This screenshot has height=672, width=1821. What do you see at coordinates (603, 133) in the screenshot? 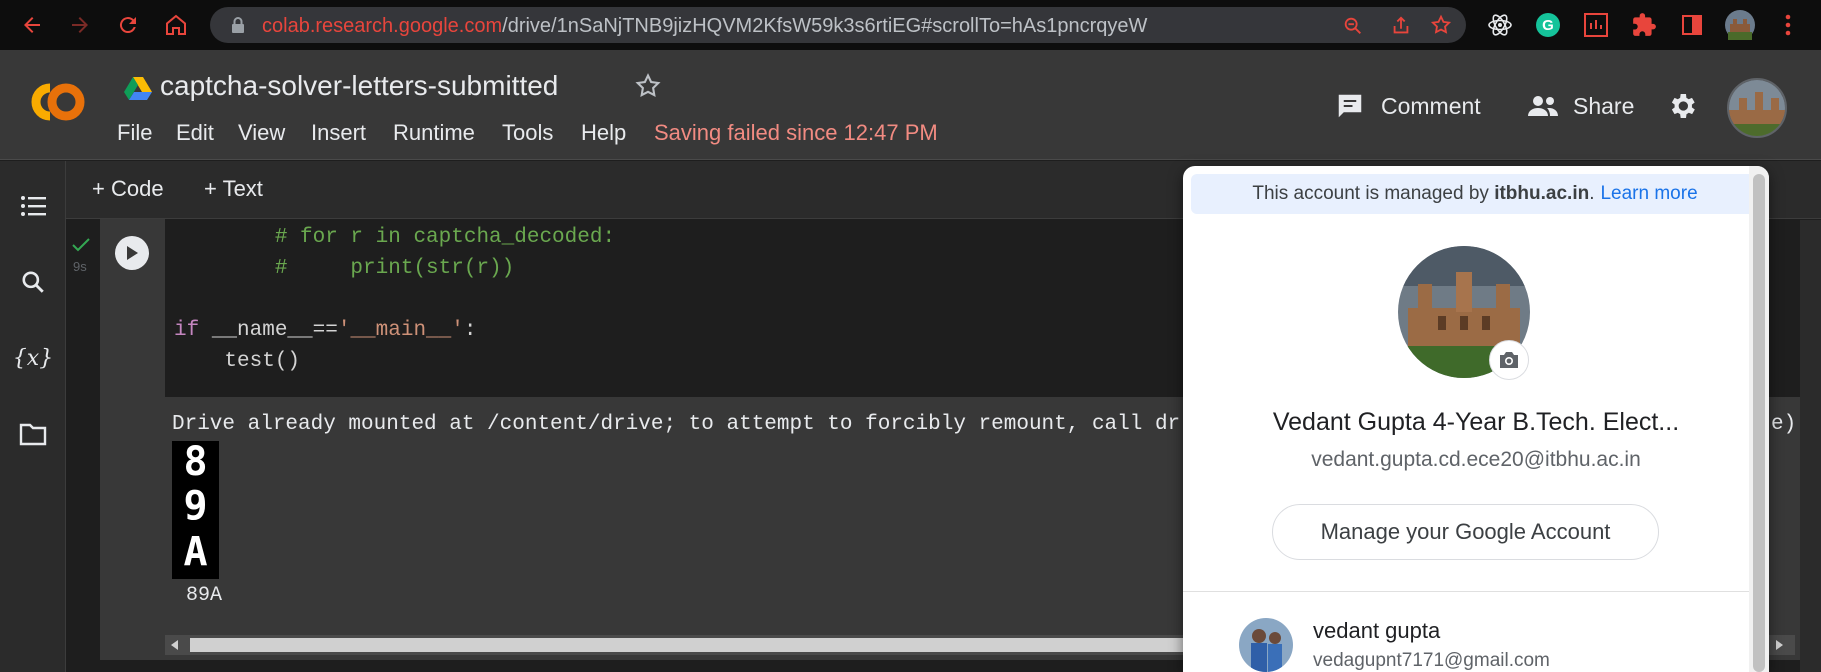
I see `menu-help: Help` at bounding box center [603, 133].